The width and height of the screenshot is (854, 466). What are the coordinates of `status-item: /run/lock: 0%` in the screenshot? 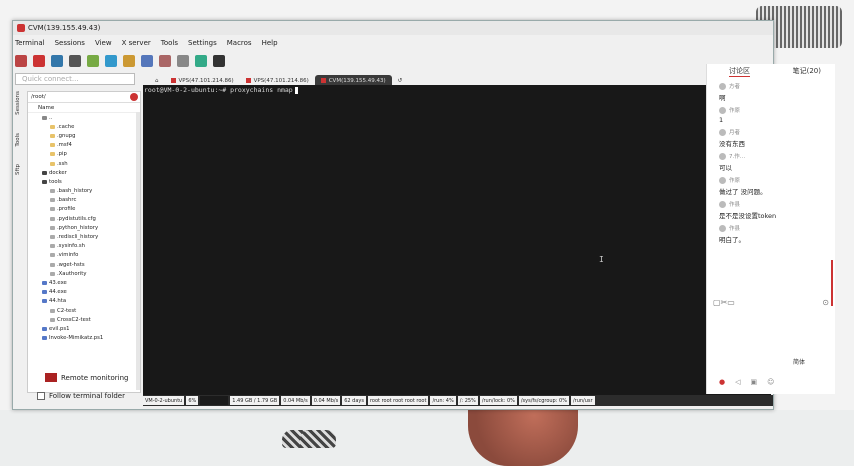 It's located at (498, 400).